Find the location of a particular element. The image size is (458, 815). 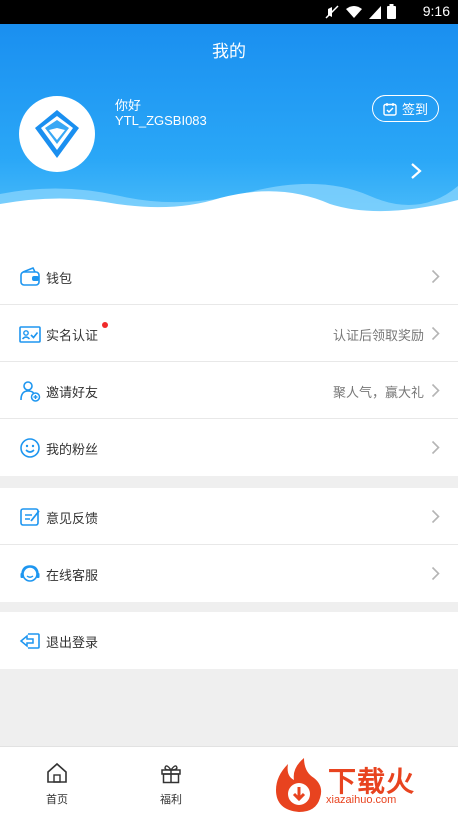

menu-group-support: 意见反馈 在线客服 is located at coordinates (229, 545).